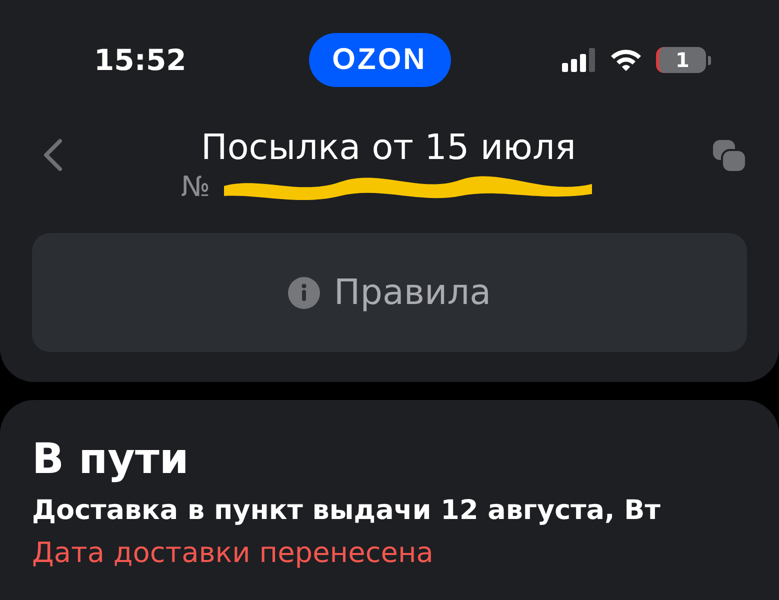 The height and width of the screenshot is (600, 779). Describe the element at coordinates (347, 511) in the screenshot. I see `delivery-text: Доставка в пункт выдачи 12 августа, Вт` at that location.